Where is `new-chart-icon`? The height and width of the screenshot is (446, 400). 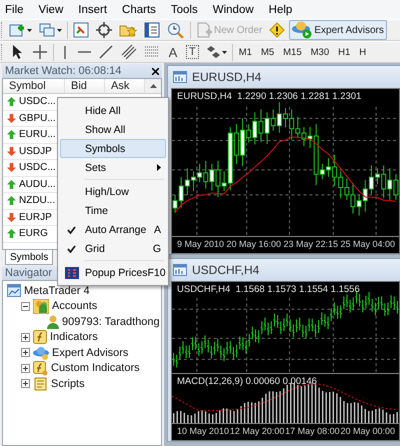
new-chart-icon is located at coordinates (17, 30).